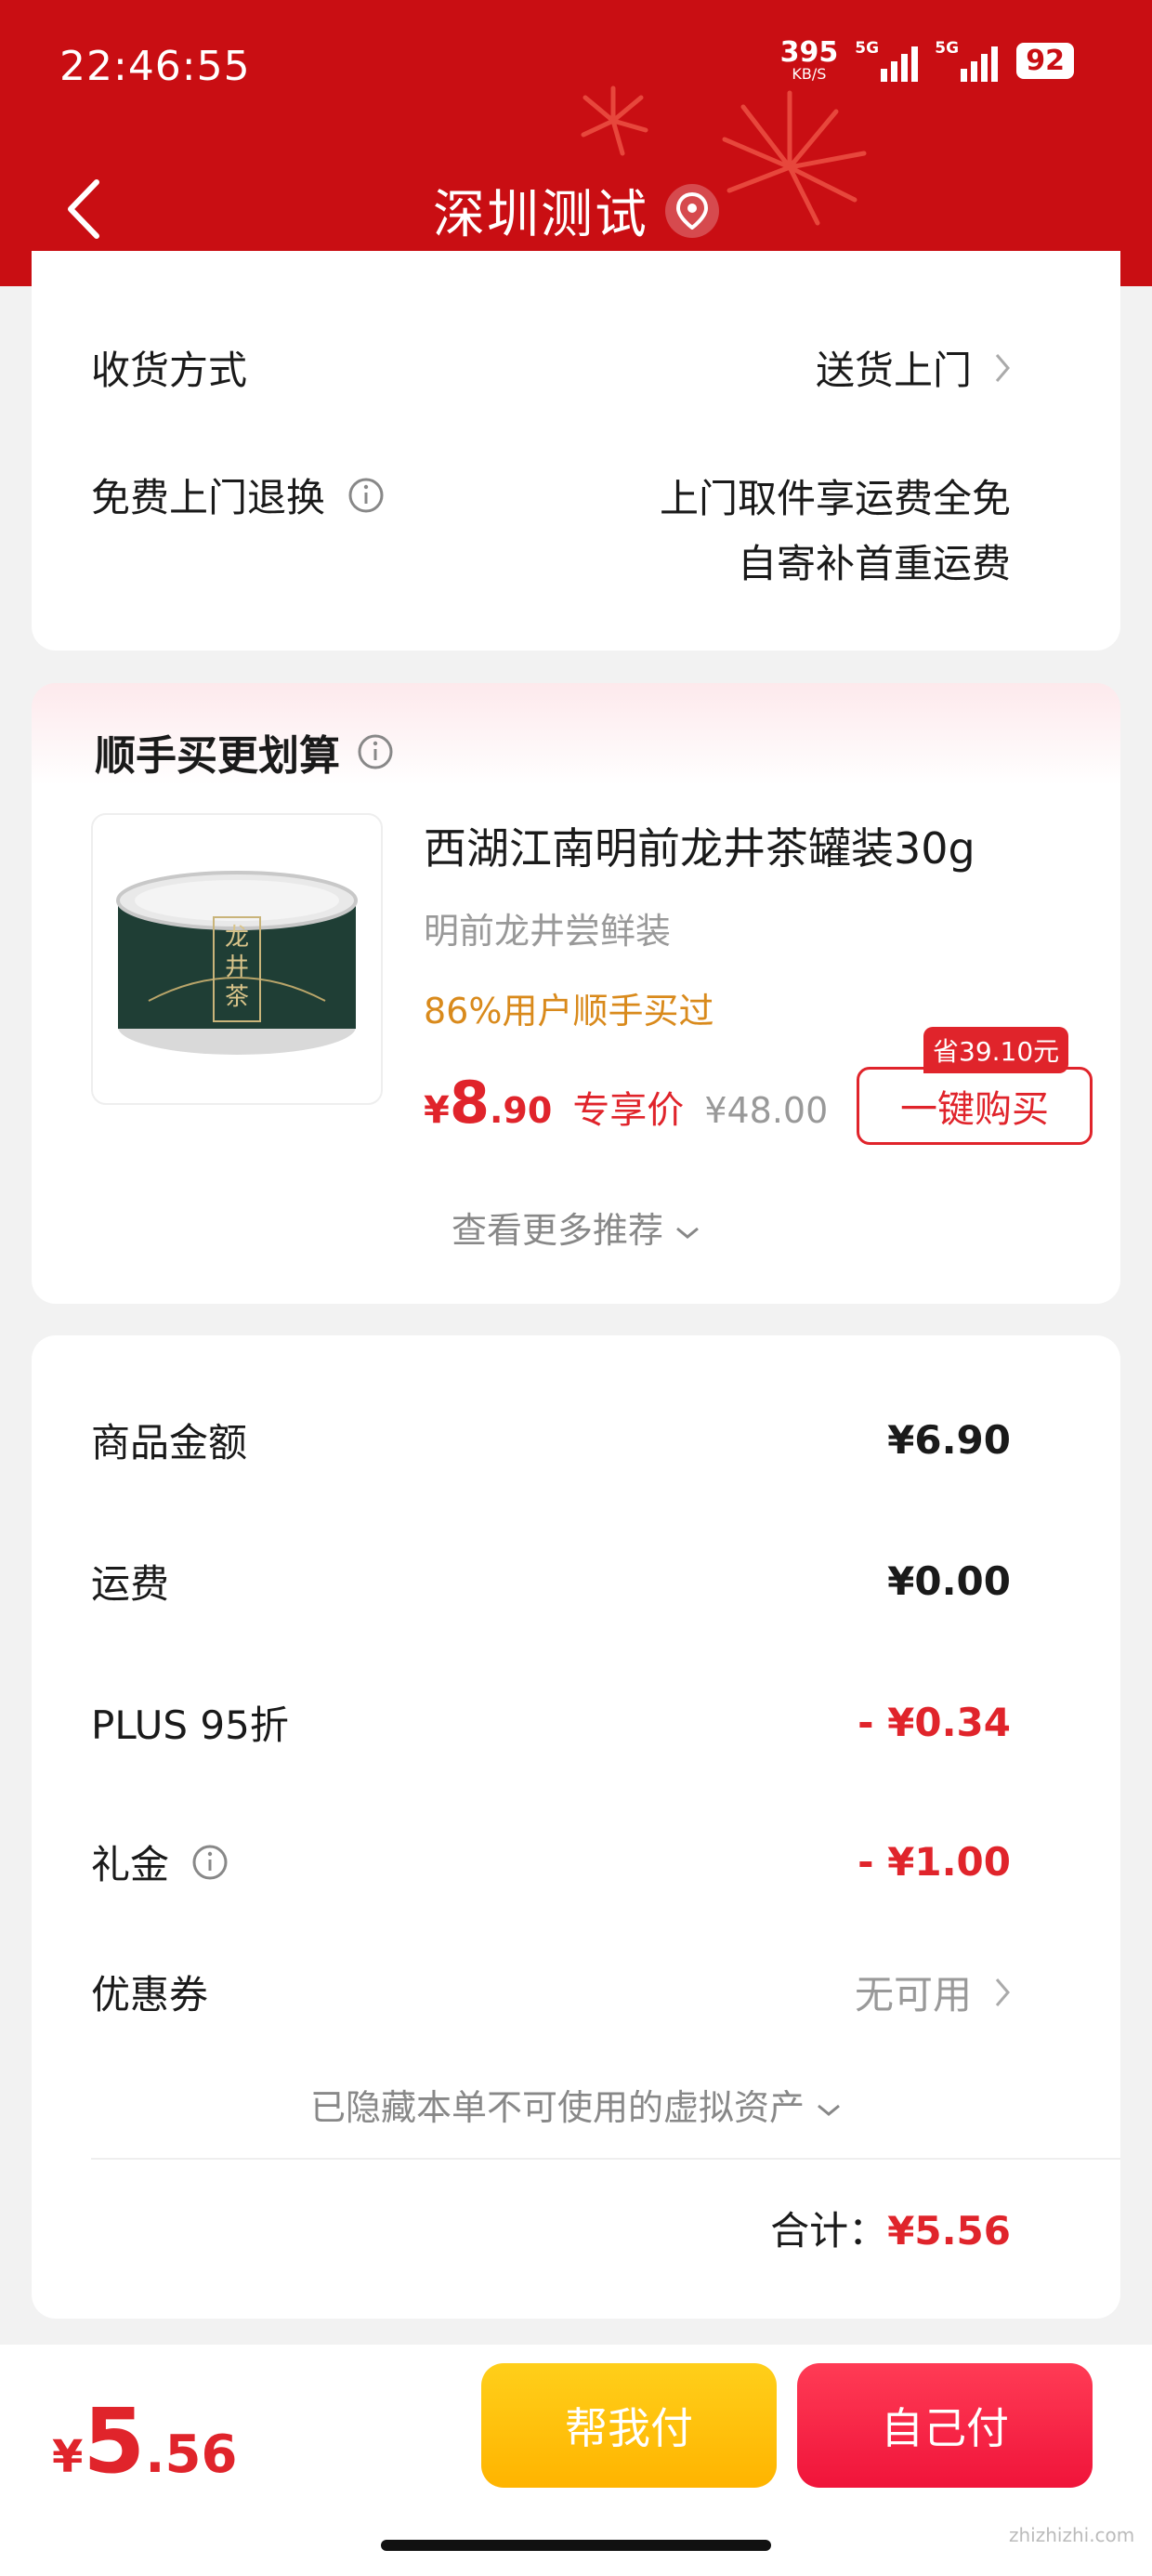 This screenshot has height=2576, width=1152. What do you see at coordinates (629, 2425) in the screenshot?
I see `help-me-pay-button: 帮我付` at bounding box center [629, 2425].